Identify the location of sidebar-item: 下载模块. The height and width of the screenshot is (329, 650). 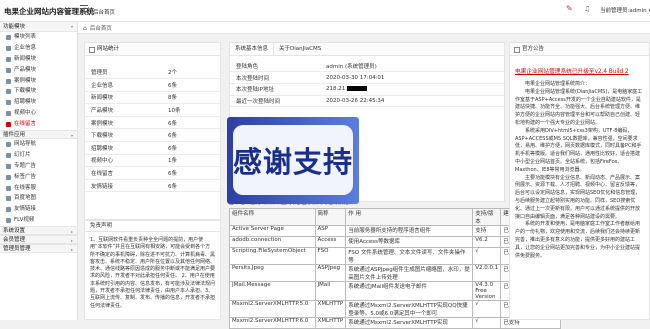
(38, 91).